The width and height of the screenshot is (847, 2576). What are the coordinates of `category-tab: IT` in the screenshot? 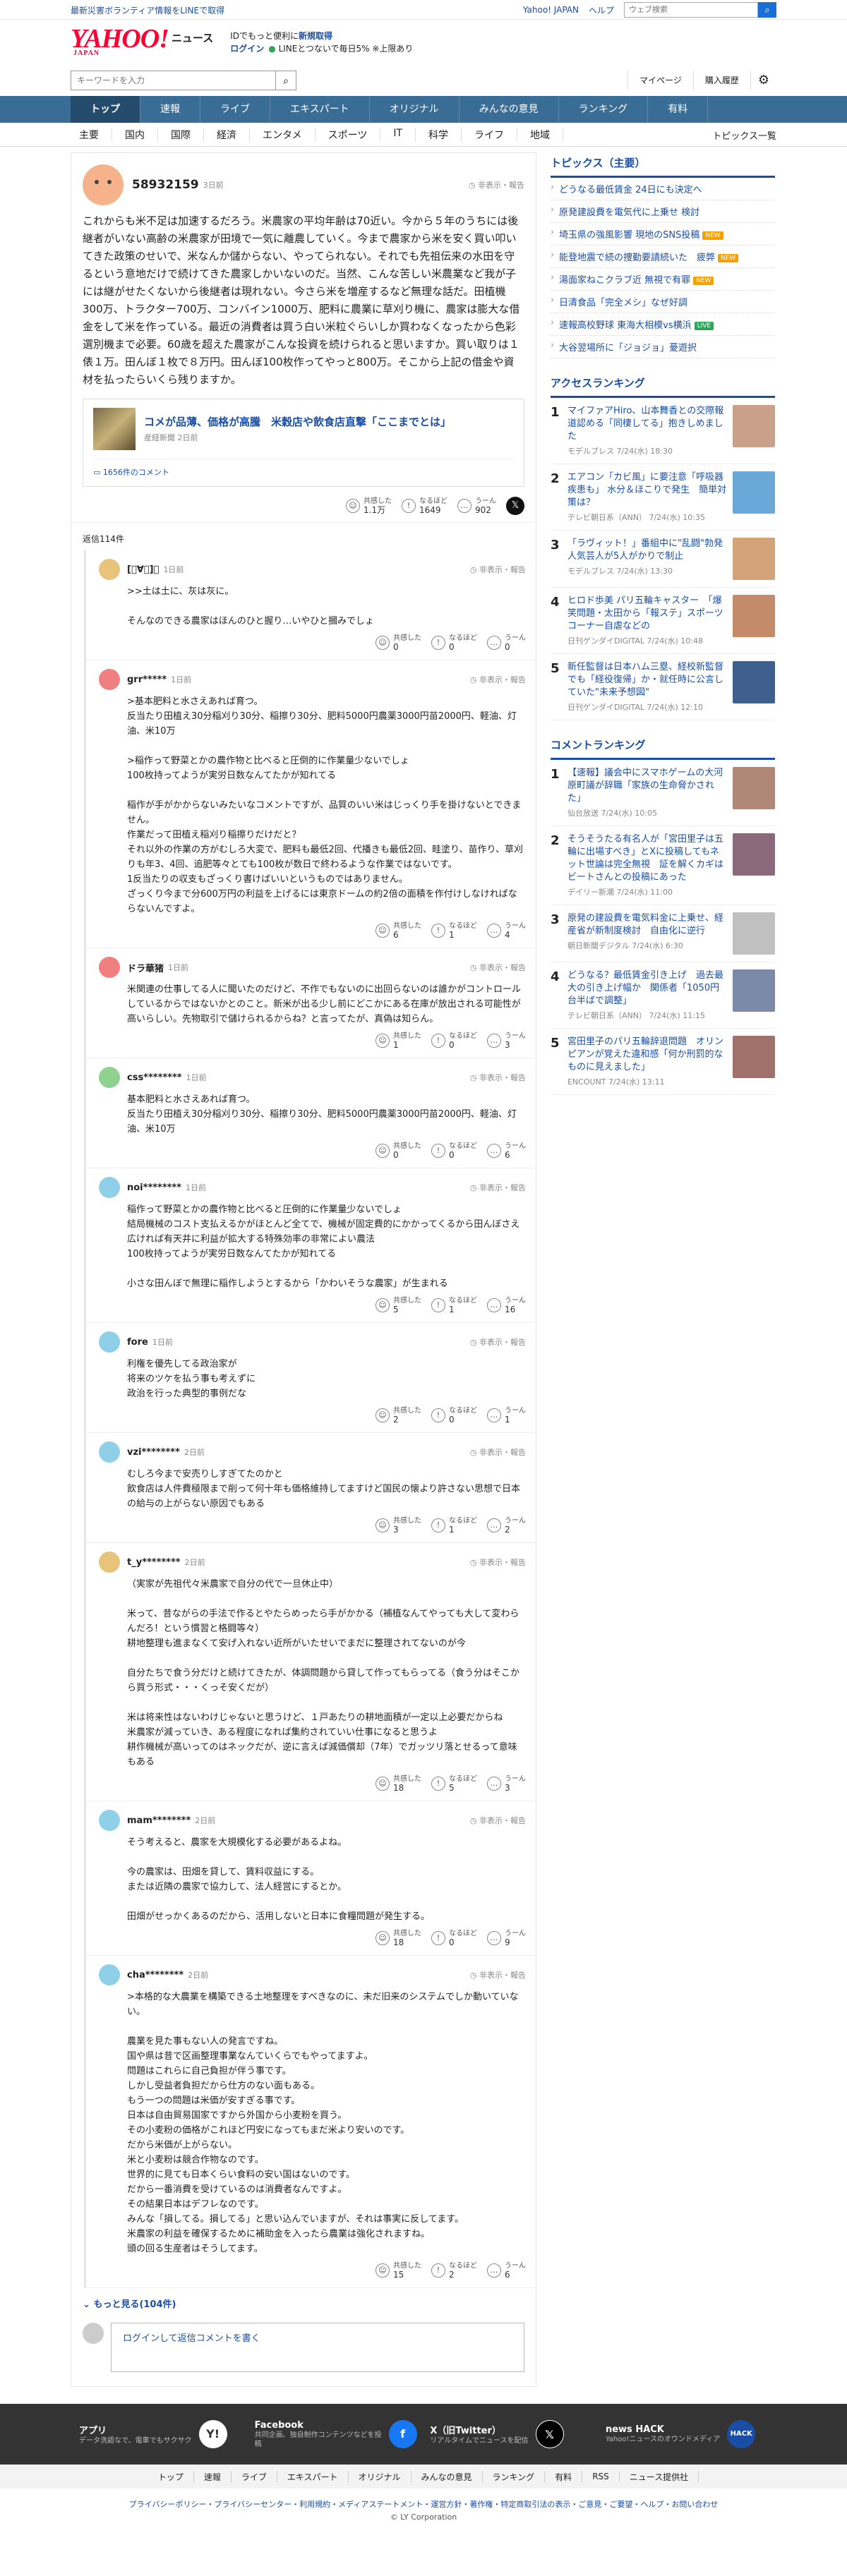 It's located at (398, 135).